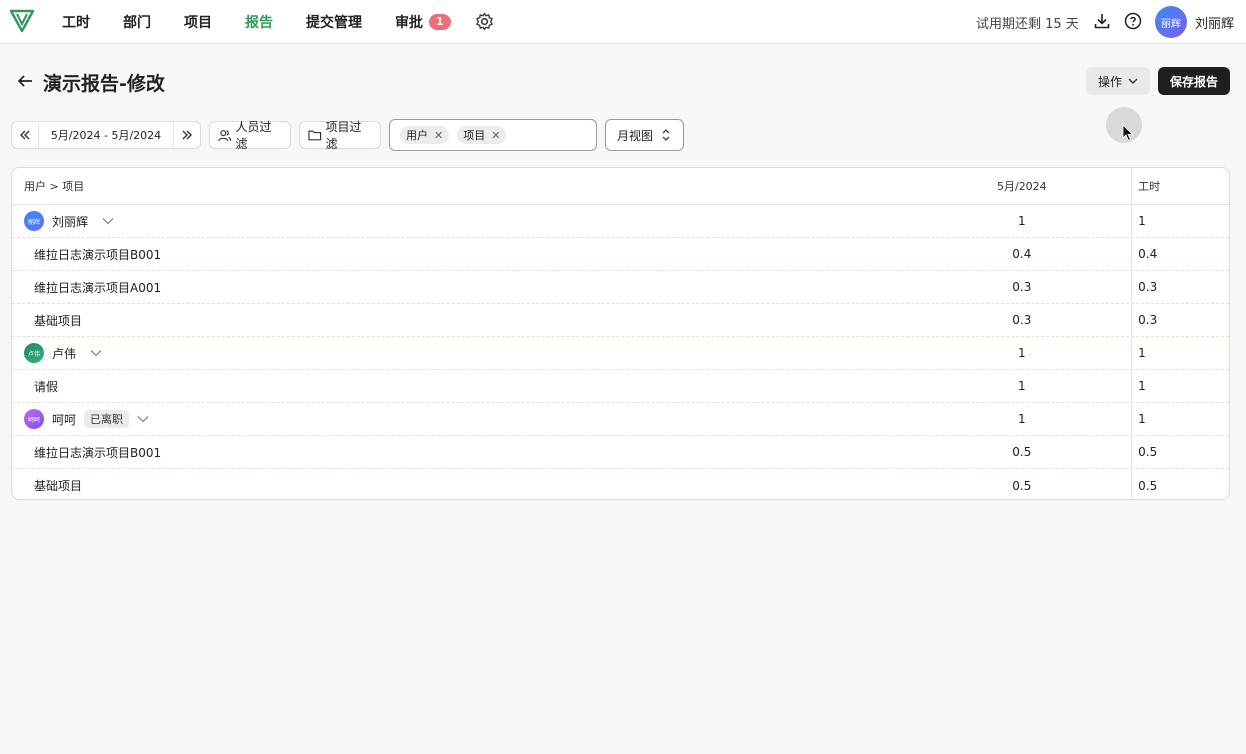  I want to click on user-row-label: 呵呵, so click(64, 419).